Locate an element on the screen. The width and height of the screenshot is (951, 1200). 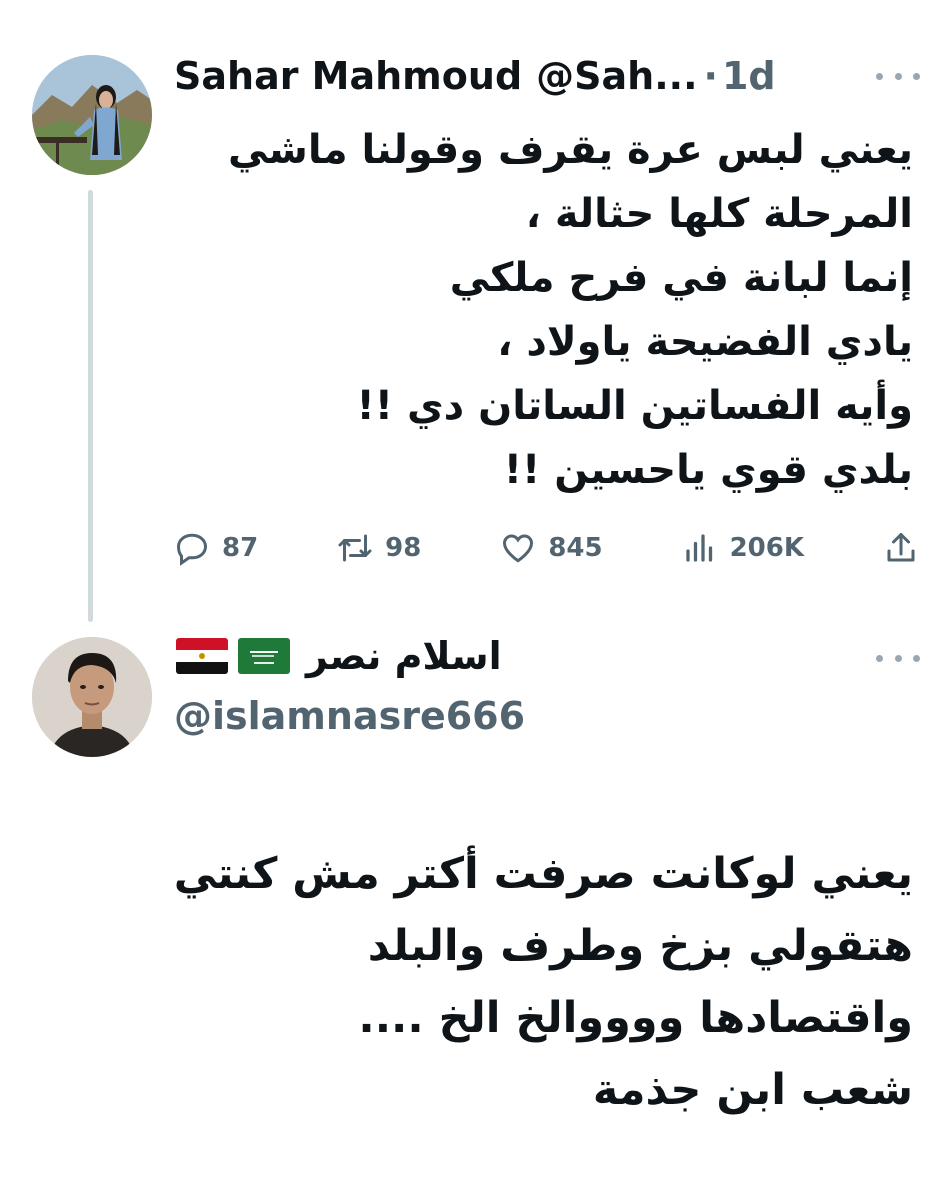
share-button is located at coordinates (901, 548).